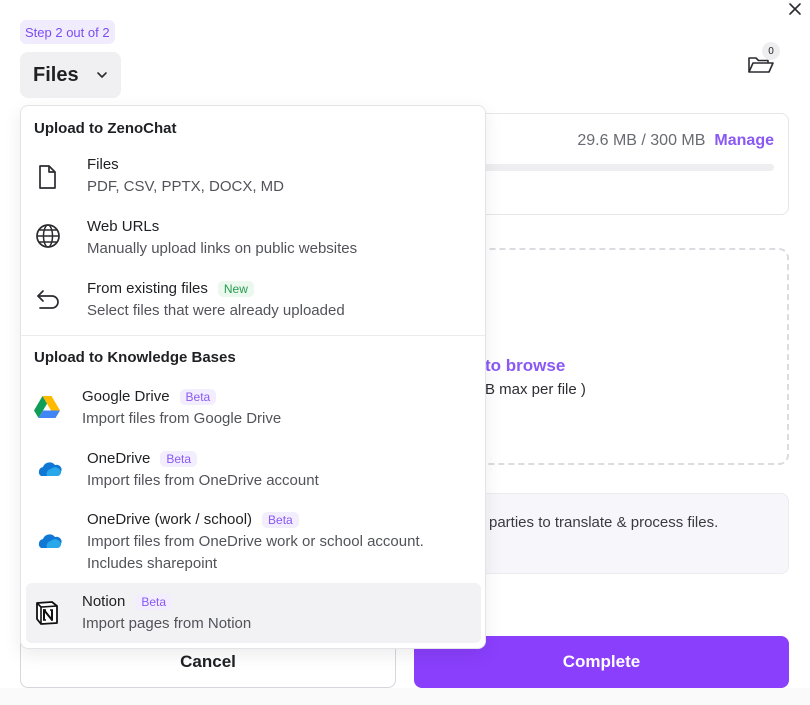  Describe the element at coordinates (744, 141) in the screenshot. I see `manage-link: Manage` at that location.